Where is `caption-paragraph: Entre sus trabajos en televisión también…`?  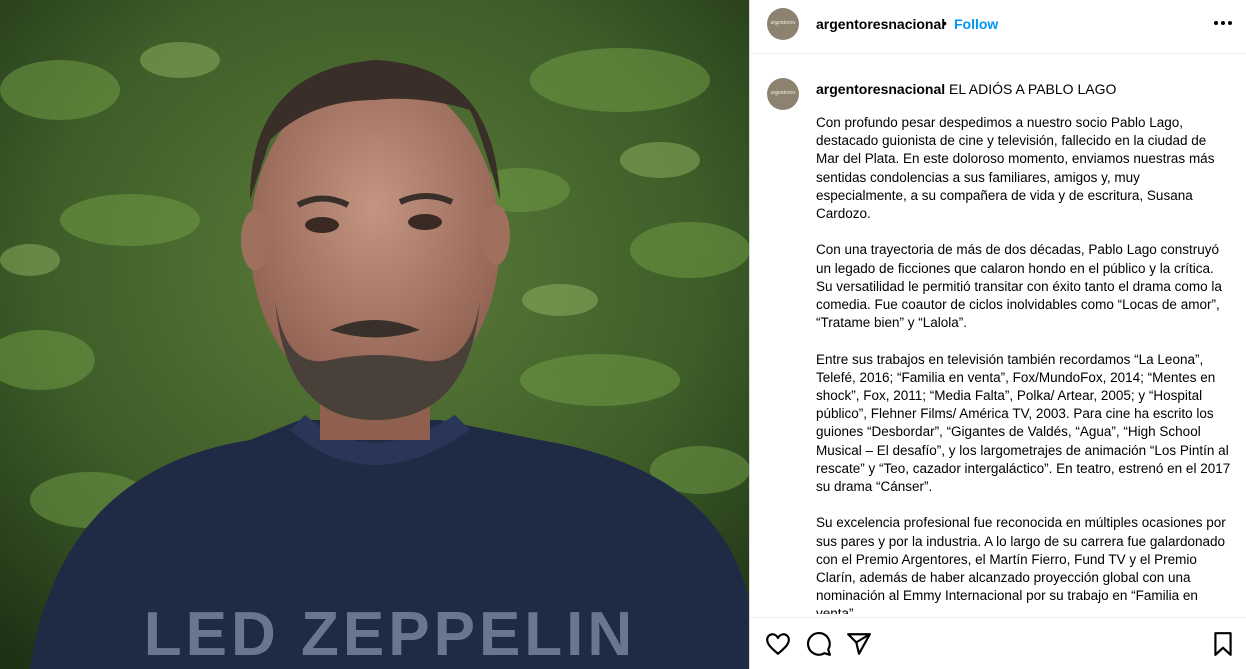
caption-paragraph: Entre sus trabajos en televisión también… is located at coordinates (1023, 423).